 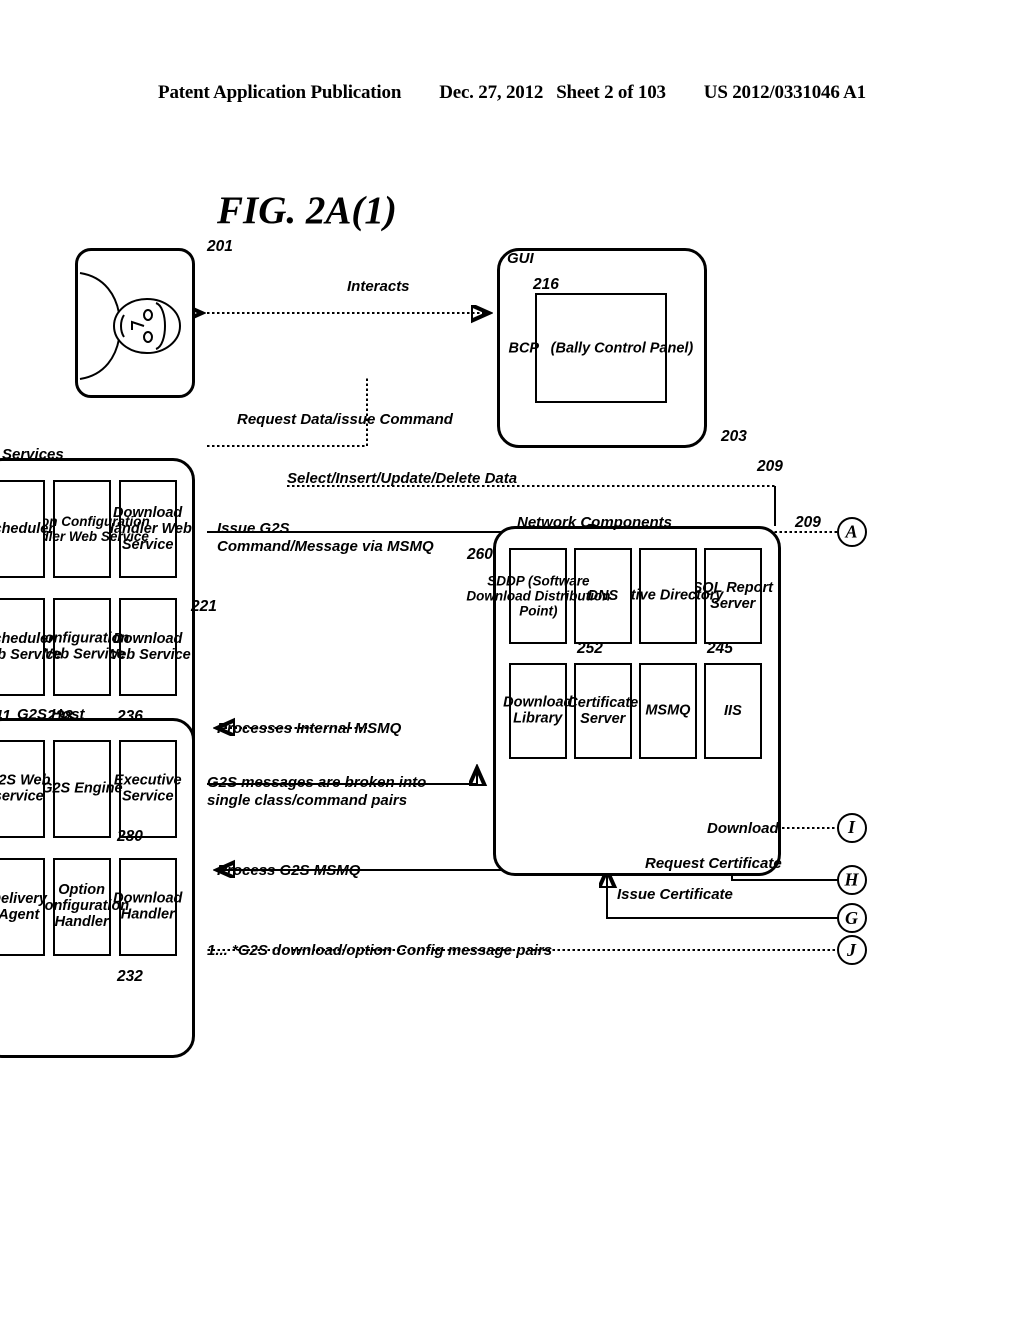 I want to click on g2s-option-config-handler-label: Option Configuration Handler, so click(x=82, y=907).